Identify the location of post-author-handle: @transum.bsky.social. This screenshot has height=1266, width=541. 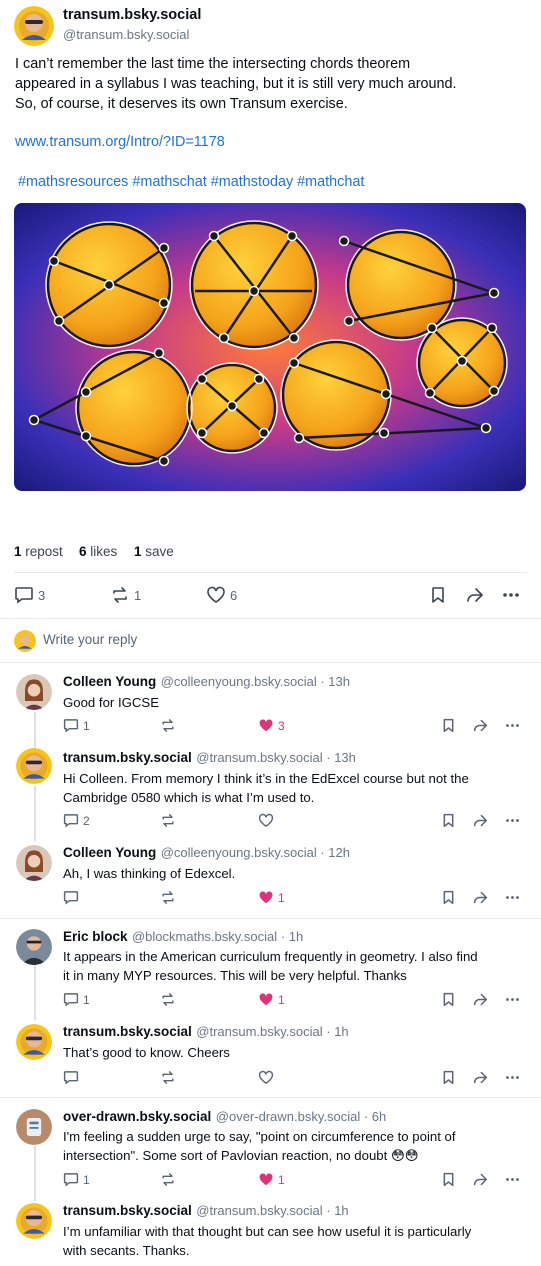
(126, 34).